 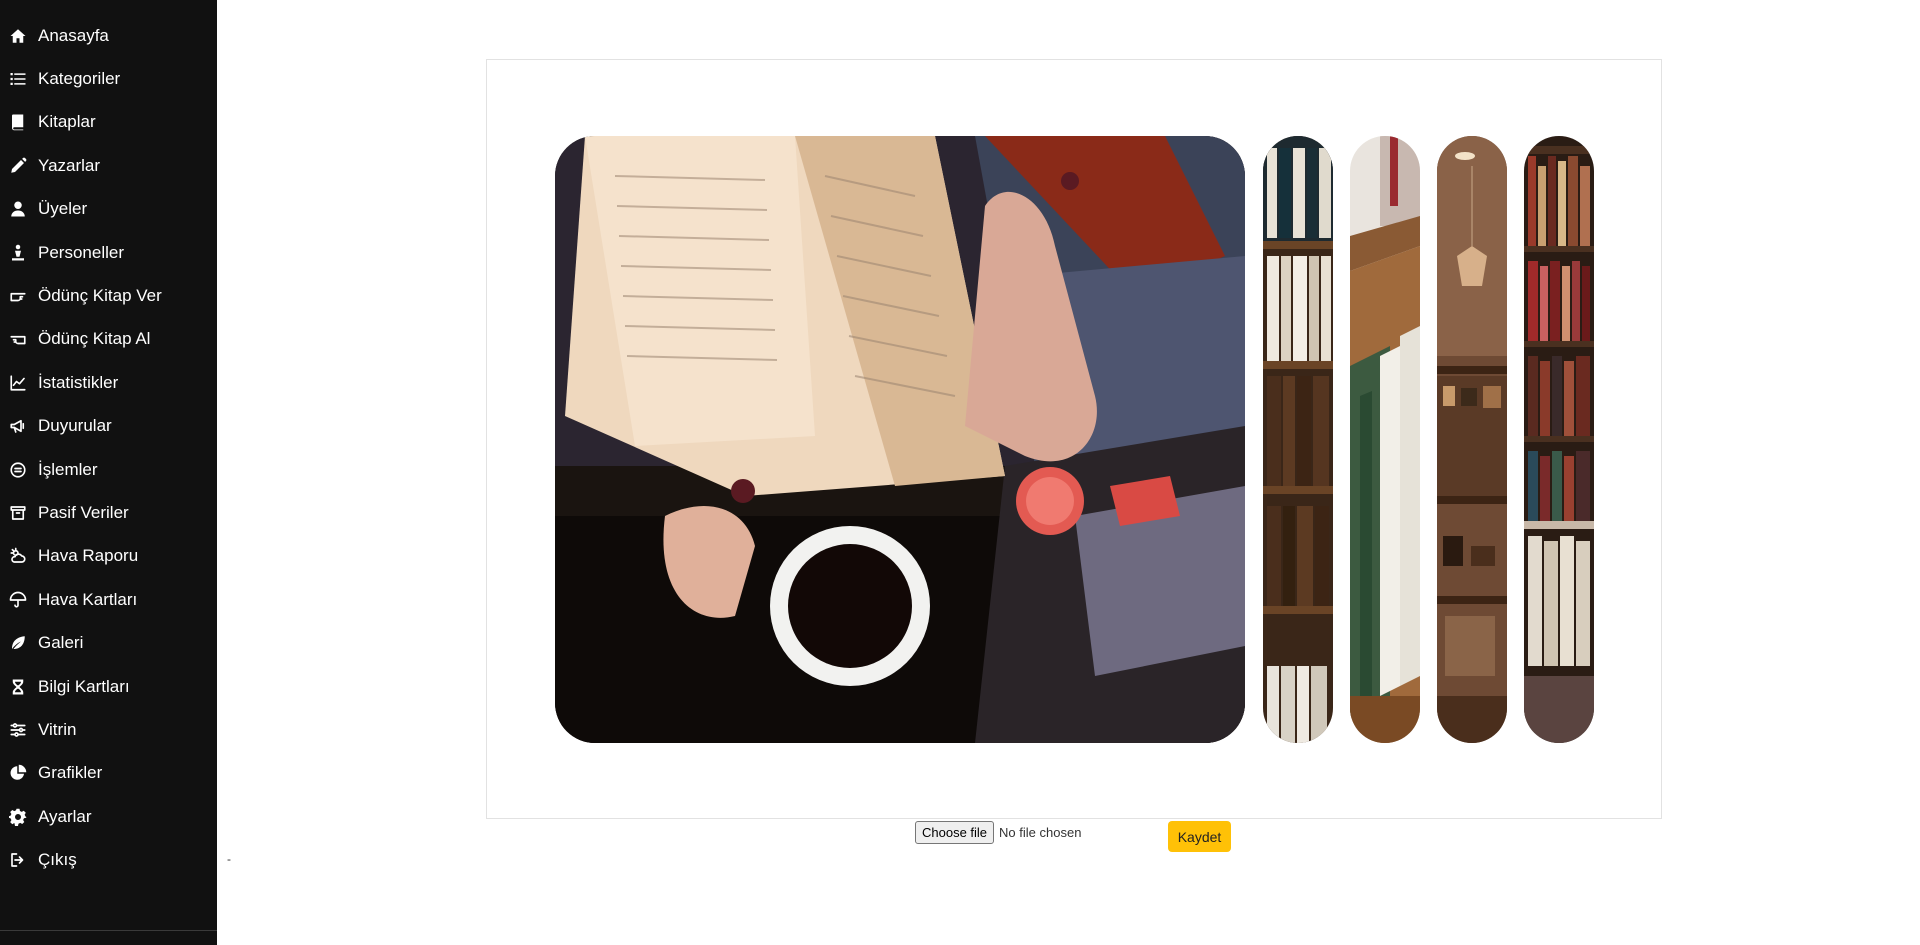 What do you see at coordinates (18, 513) in the screenshot?
I see `archive-icon` at bounding box center [18, 513].